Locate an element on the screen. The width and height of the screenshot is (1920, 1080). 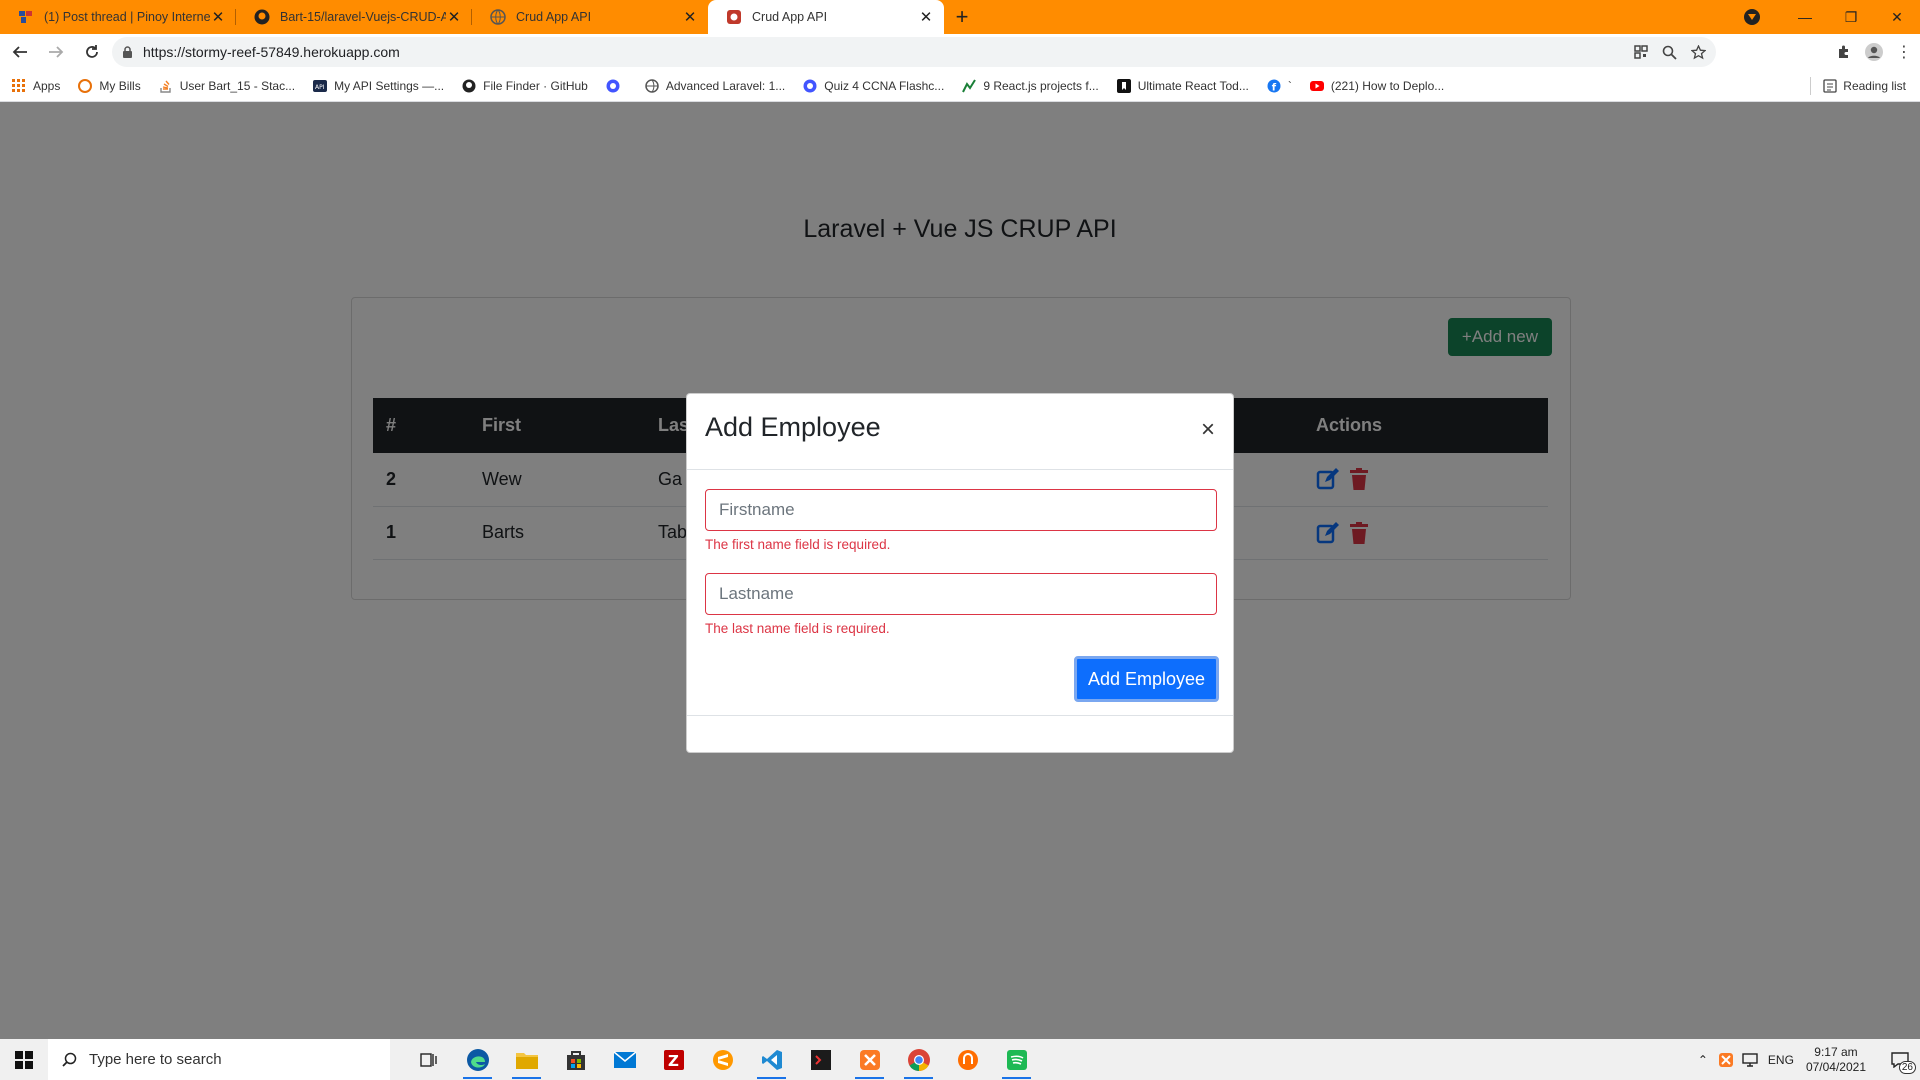
new-tab-button: + is located at coordinates (962, 17).